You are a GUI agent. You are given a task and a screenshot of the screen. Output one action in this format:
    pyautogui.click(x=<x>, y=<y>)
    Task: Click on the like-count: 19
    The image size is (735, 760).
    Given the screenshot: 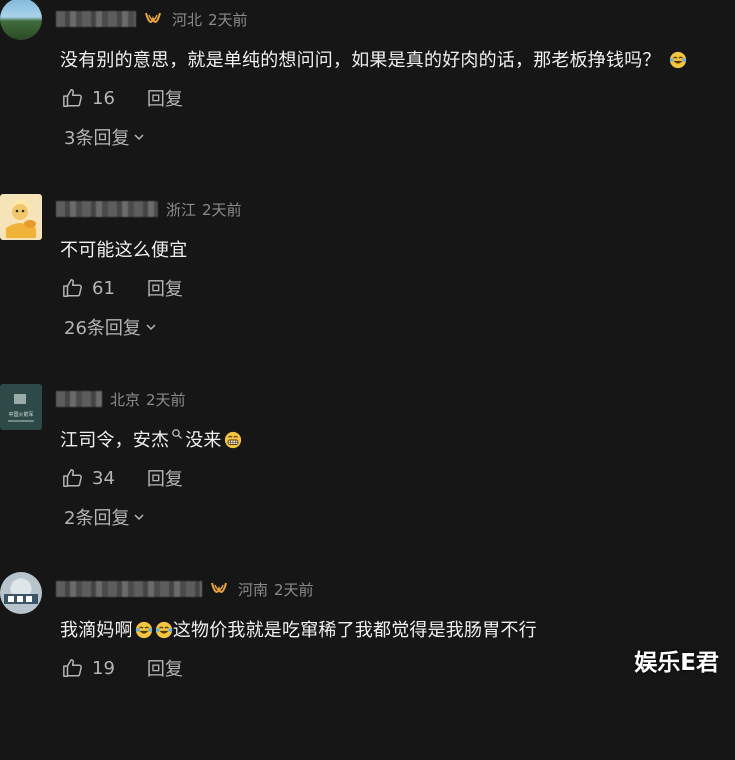 What is the action you would take?
    pyautogui.click(x=103, y=668)
    